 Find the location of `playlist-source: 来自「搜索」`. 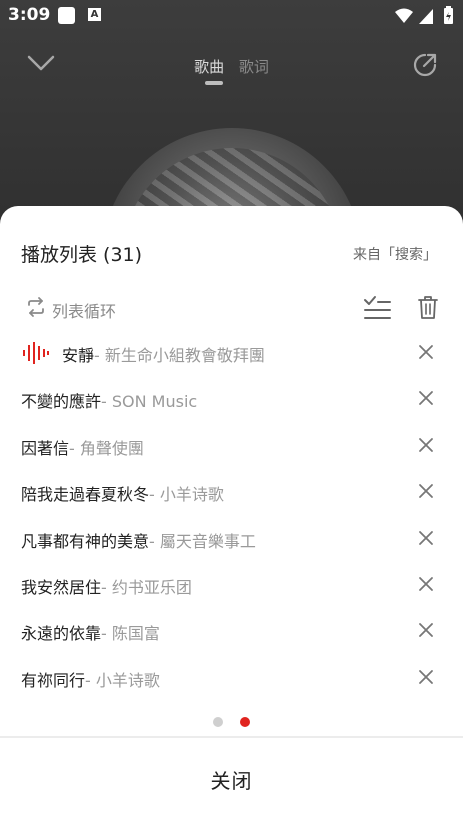

playlist-source: 来自「搜索」 is located at coordinates (395, 255).